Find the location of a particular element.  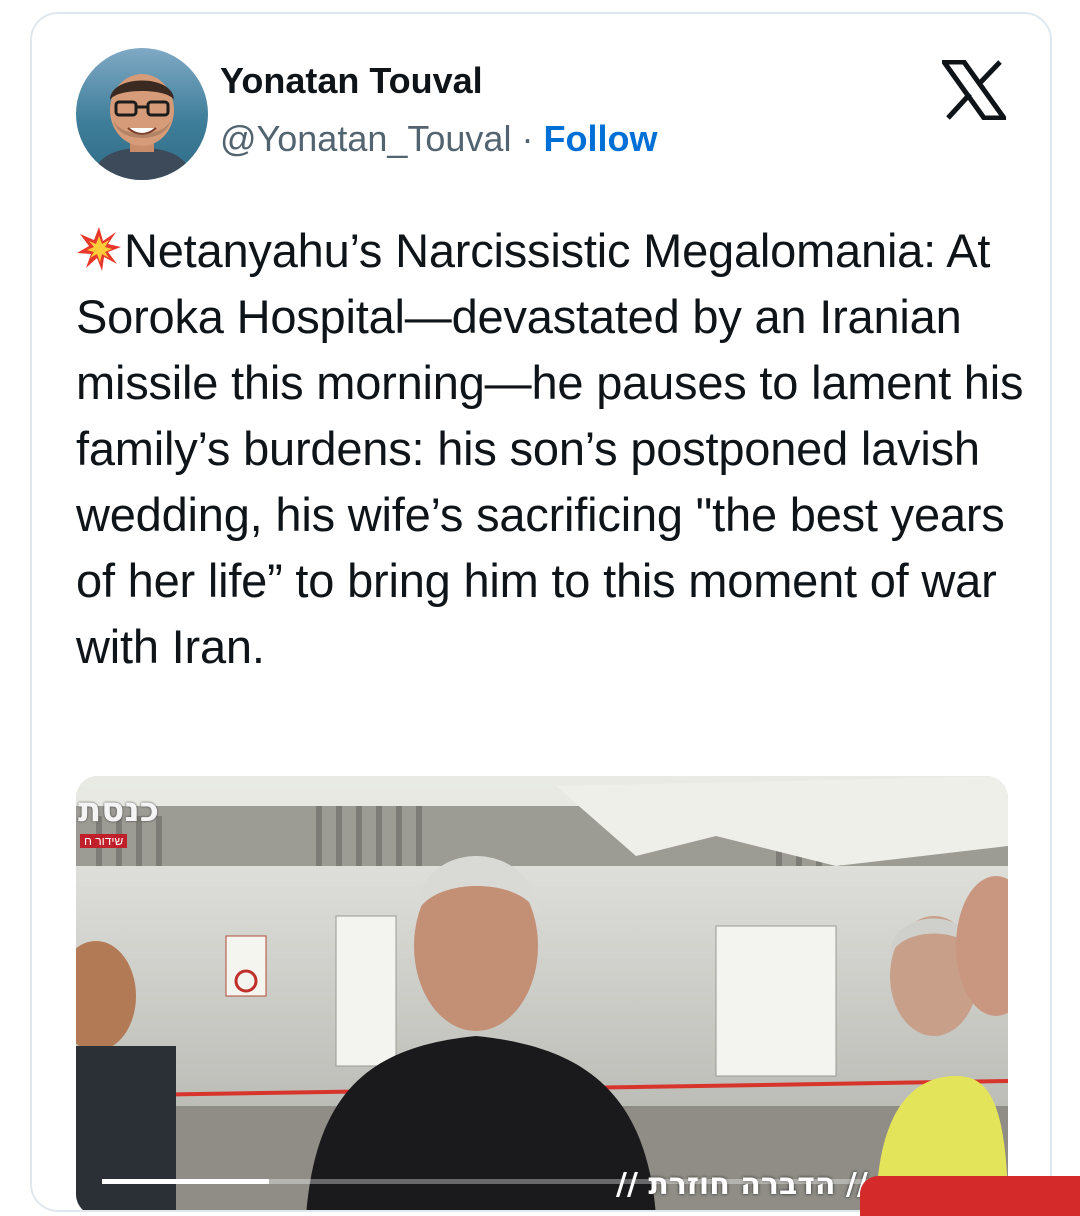

channel-sub-label: שידור ח is located at coordinates (104, 841).